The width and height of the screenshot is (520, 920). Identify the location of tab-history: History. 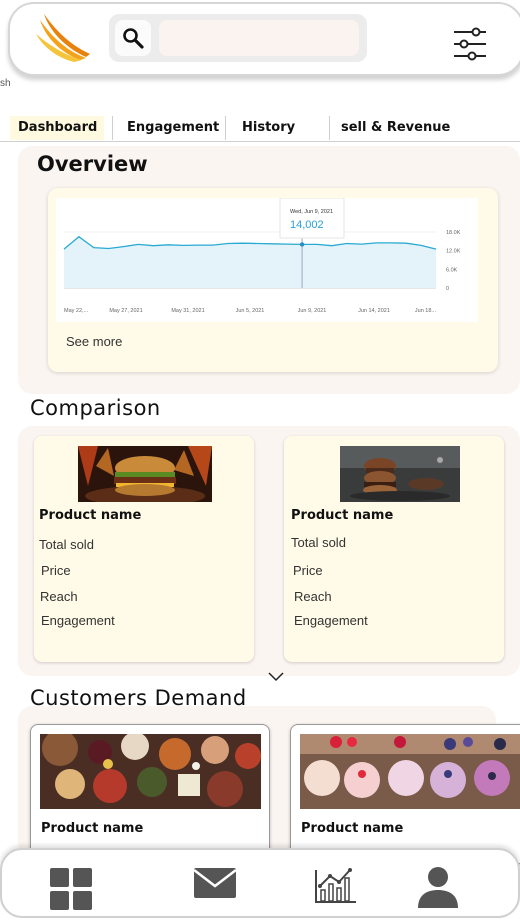
(279, 128).